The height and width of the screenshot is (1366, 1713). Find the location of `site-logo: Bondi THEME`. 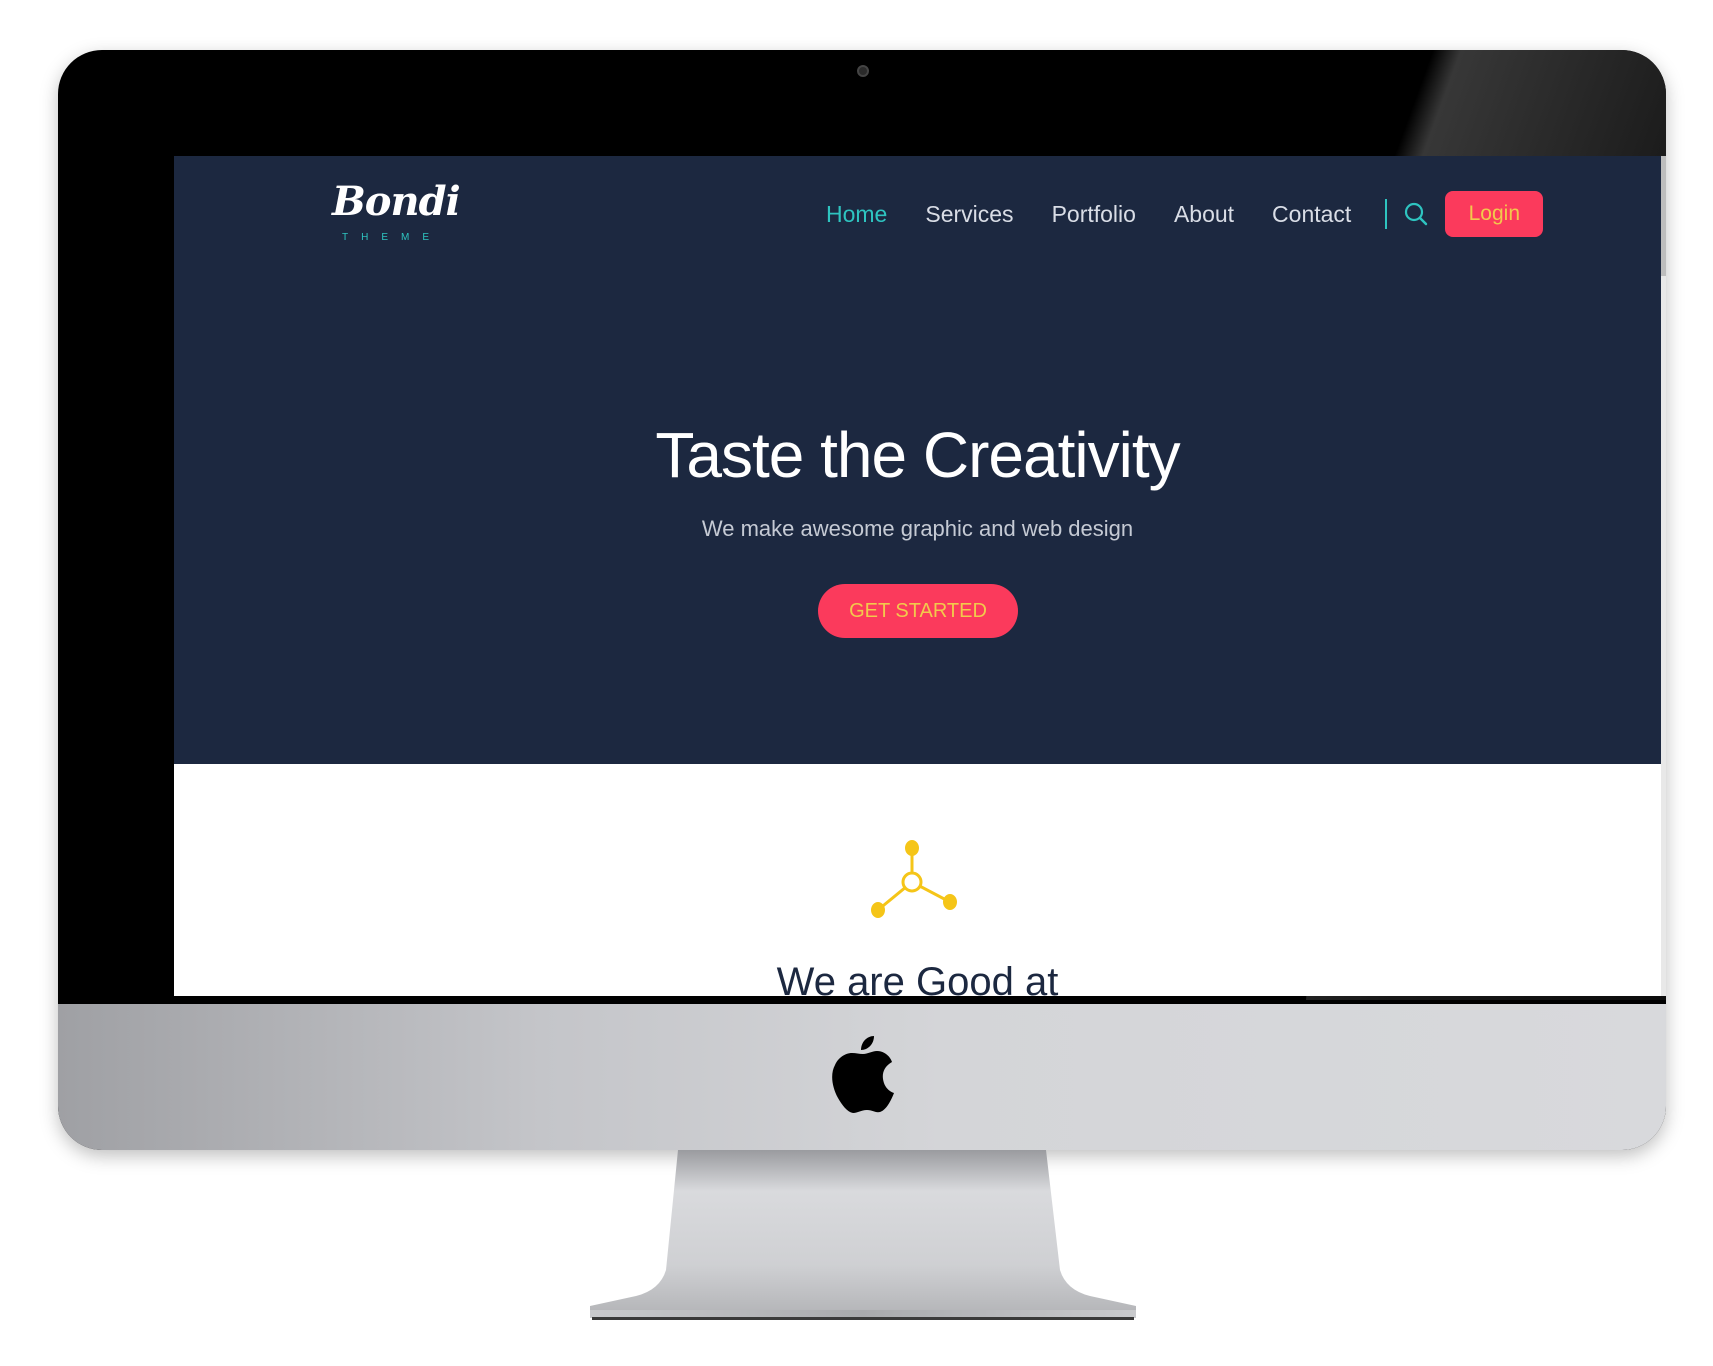

site-logo: Bondi THEME is located at coordinates (396, 214).